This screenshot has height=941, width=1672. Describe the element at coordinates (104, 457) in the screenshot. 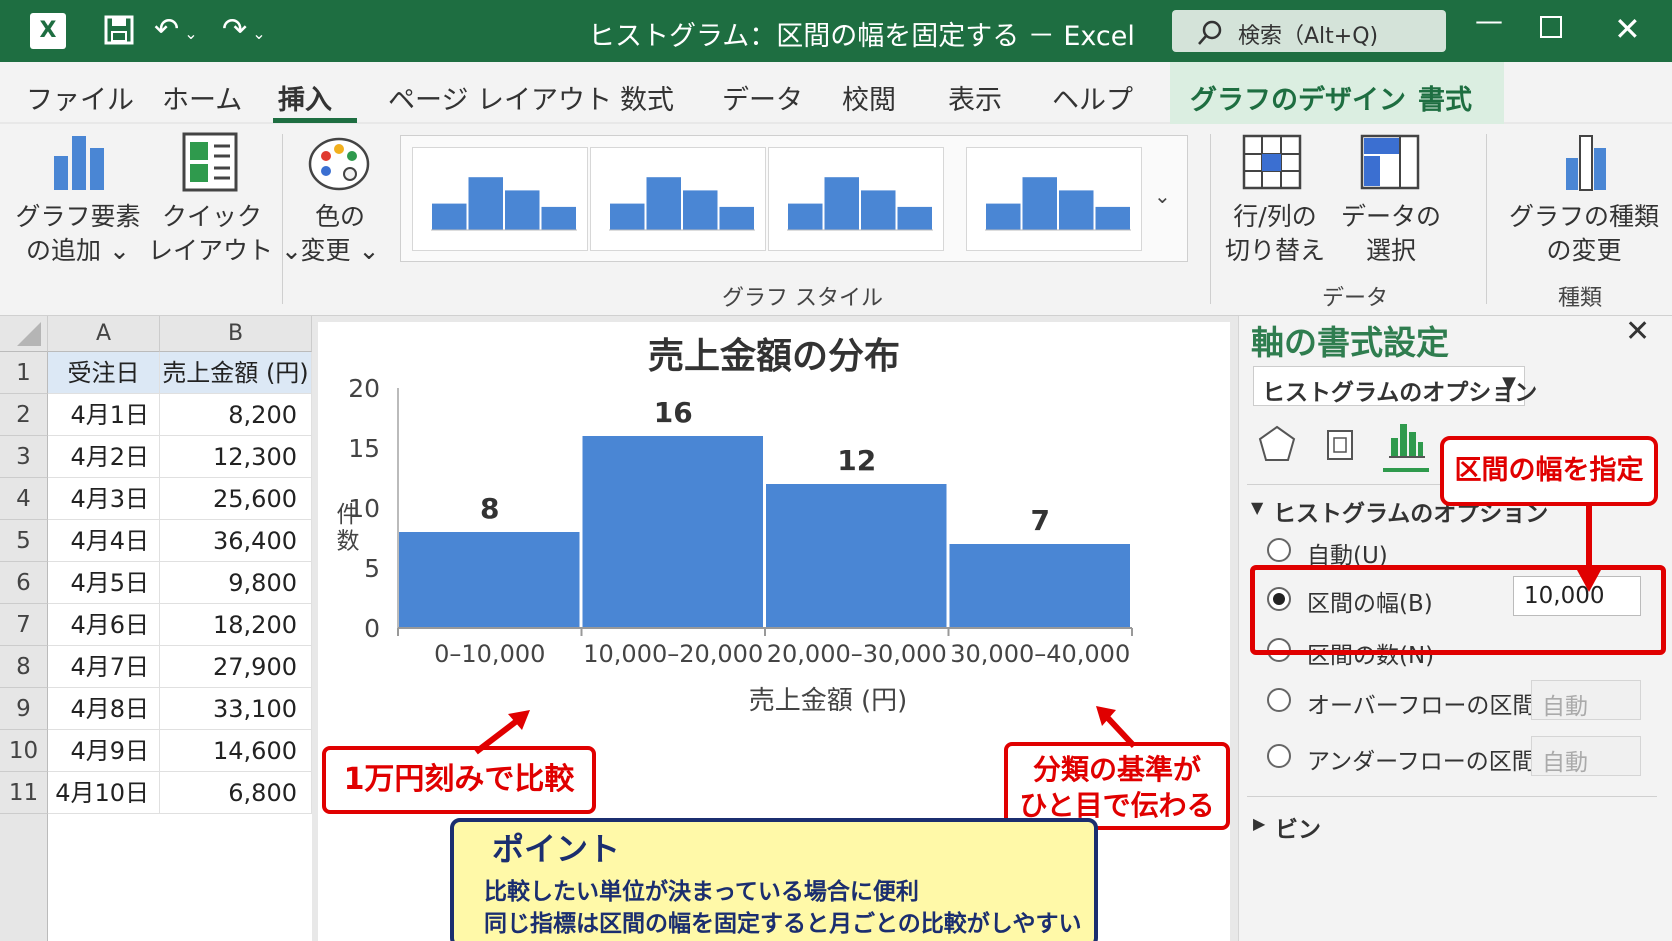

I see `date-cell: 4月2日` at that location.